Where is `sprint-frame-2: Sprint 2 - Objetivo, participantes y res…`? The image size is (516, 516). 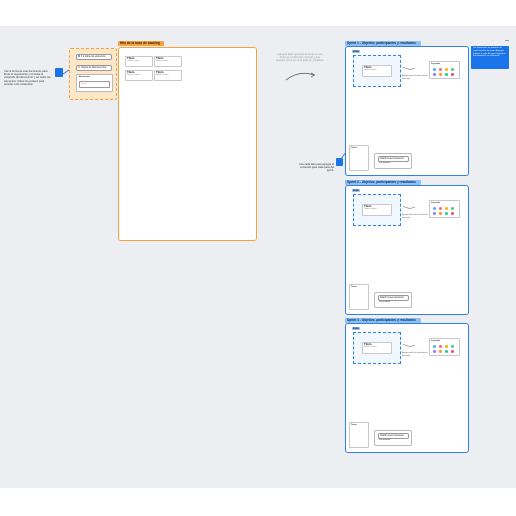 sprint-frame-2: Sprint 2 - Objetivo, participantes y res… is located at coordinates (407, 247).